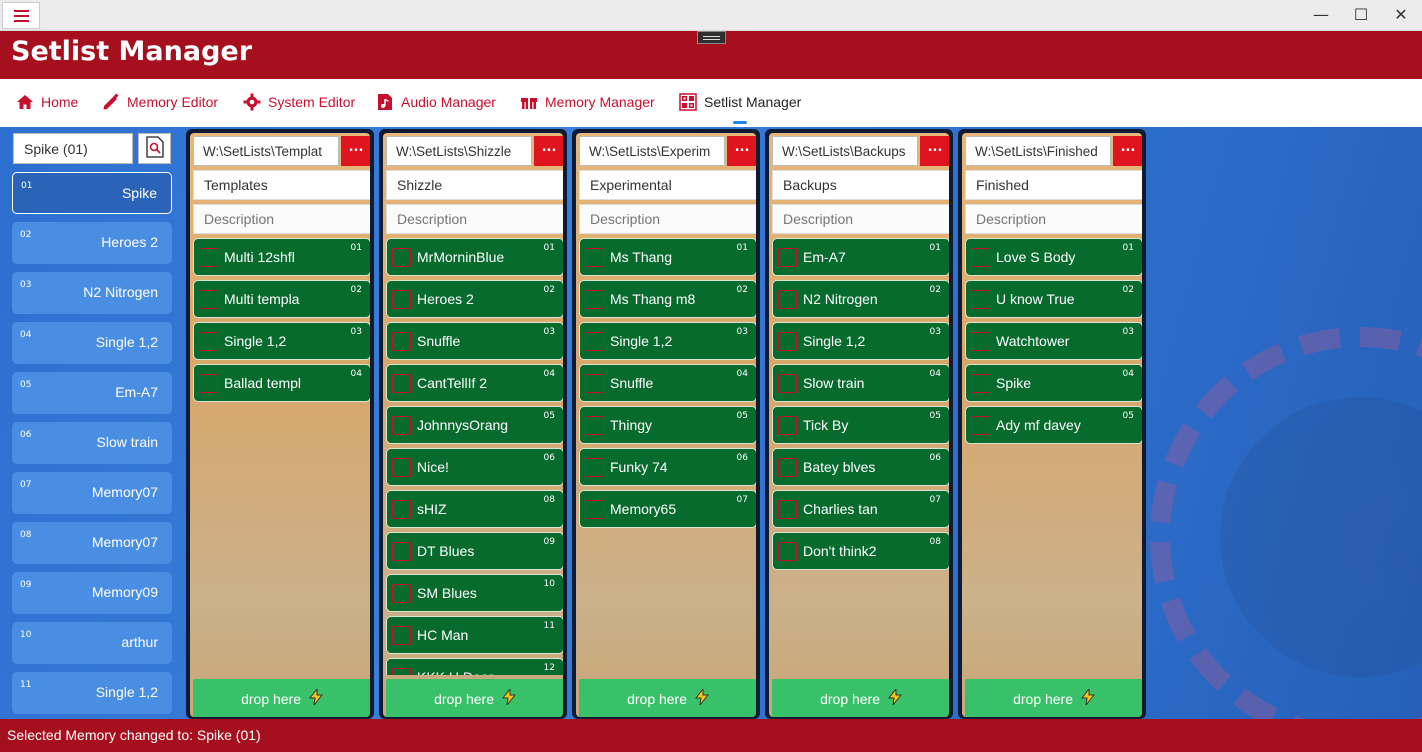 This screenshot has height=752, width=1422. What do you see at coordinates (474, 467) in the screenshot?
I see `setlist-song-item: Nice! 06` at bounding box center [474, 467].